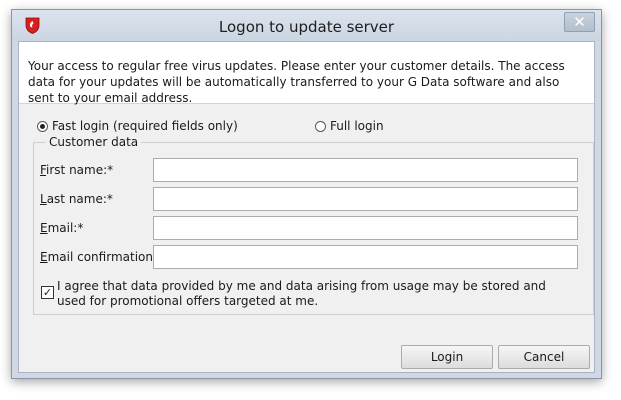  I want to click on first-name-label: First name:*, so click(77, 170).